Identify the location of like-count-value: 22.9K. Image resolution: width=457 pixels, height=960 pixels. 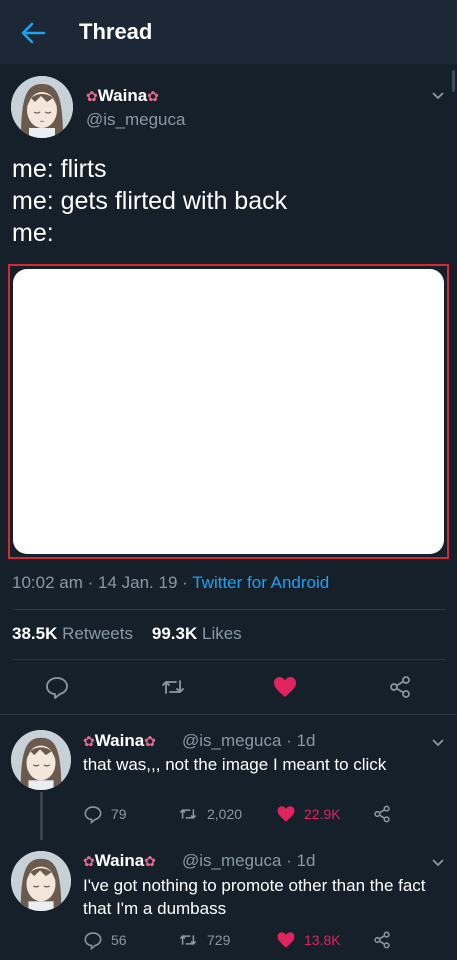
(322, 814).